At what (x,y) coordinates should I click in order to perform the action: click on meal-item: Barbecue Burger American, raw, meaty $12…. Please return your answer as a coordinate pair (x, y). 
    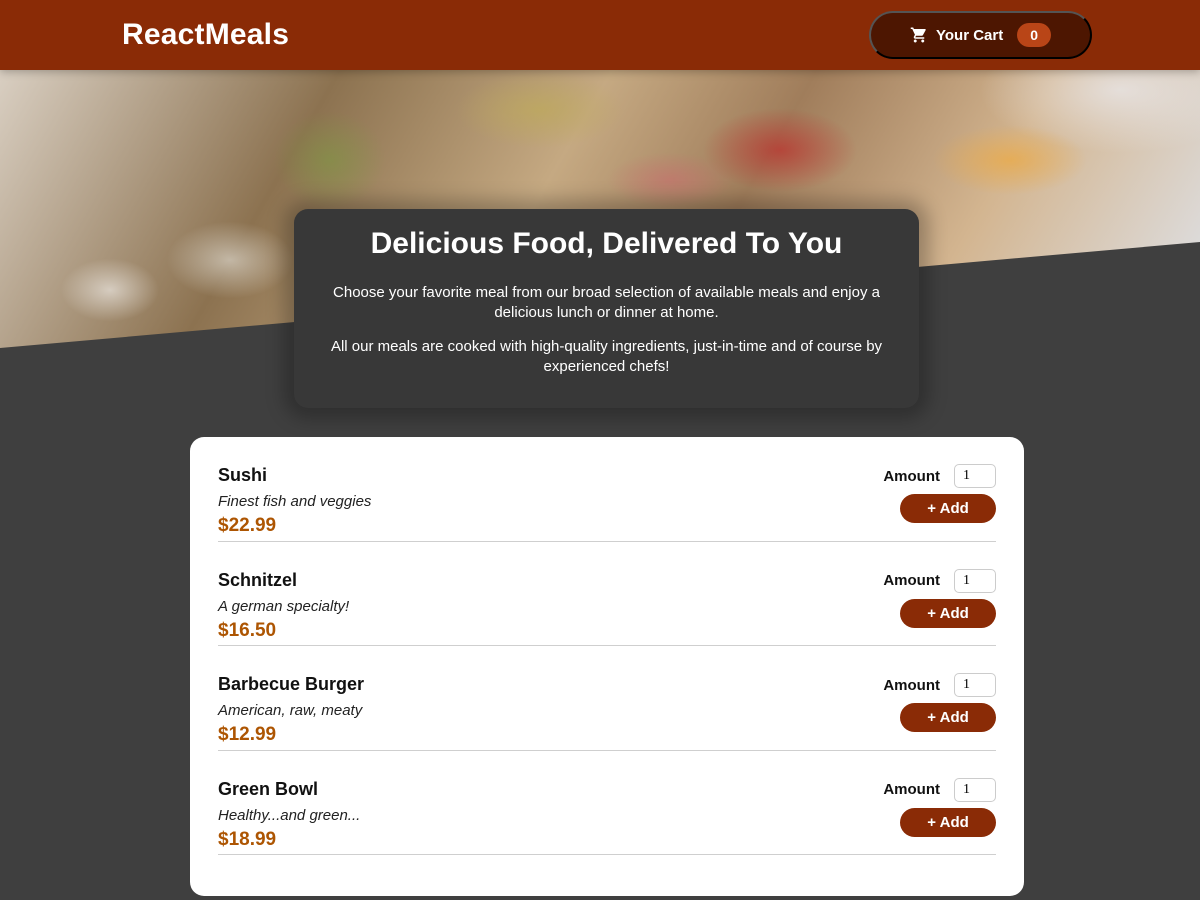
    Looking at the image, I should click on (607, 698).